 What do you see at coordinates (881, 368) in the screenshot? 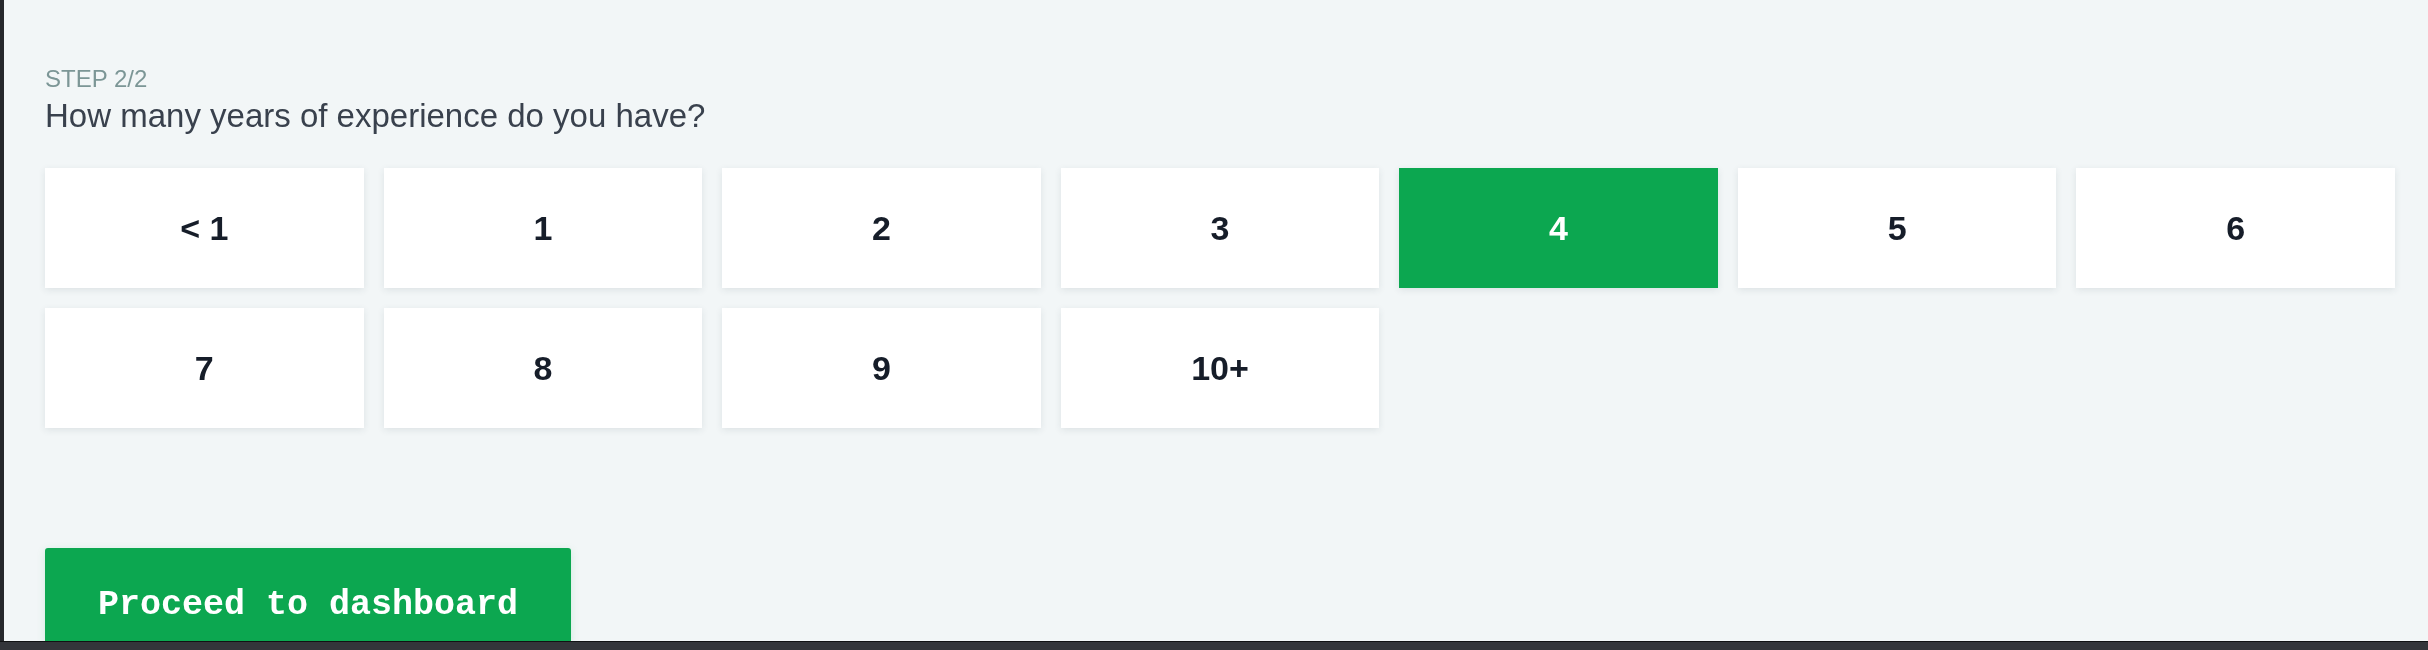
I see `option-button: 9` at bounding box center [881, 368].